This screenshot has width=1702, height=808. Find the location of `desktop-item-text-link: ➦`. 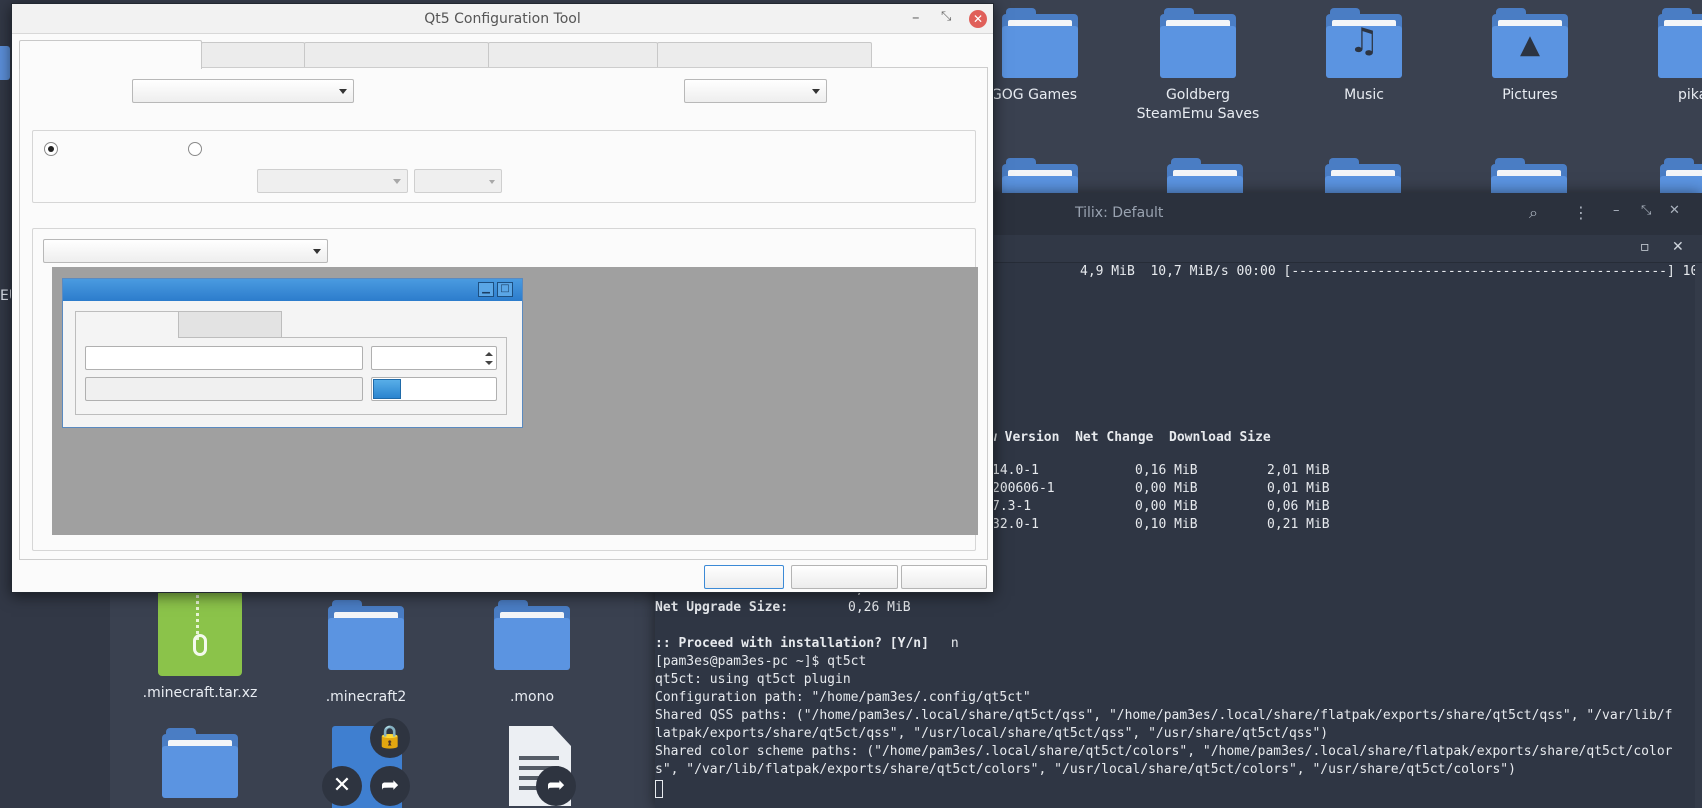

desktop-item-text-link: ➦ is located at coordinates (540, 767).